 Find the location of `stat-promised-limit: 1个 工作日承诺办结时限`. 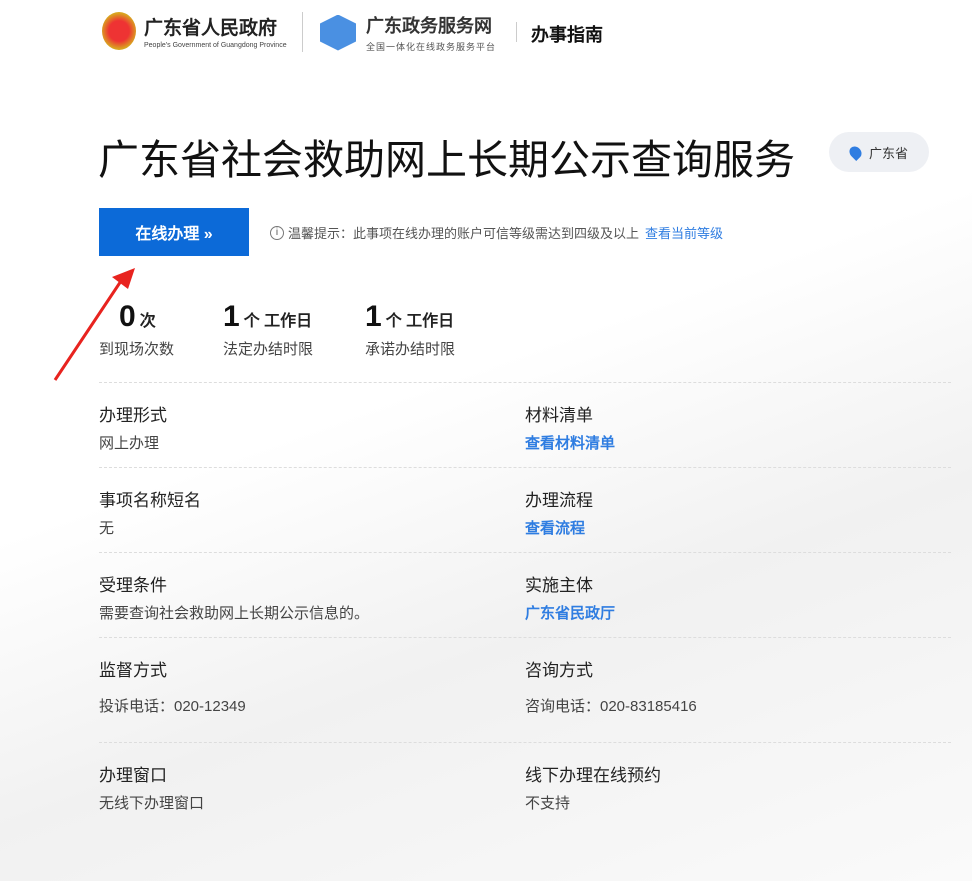

stat-promised-limit: 1个 工作日承诺办结时限 is located at coordinates (410, 329).